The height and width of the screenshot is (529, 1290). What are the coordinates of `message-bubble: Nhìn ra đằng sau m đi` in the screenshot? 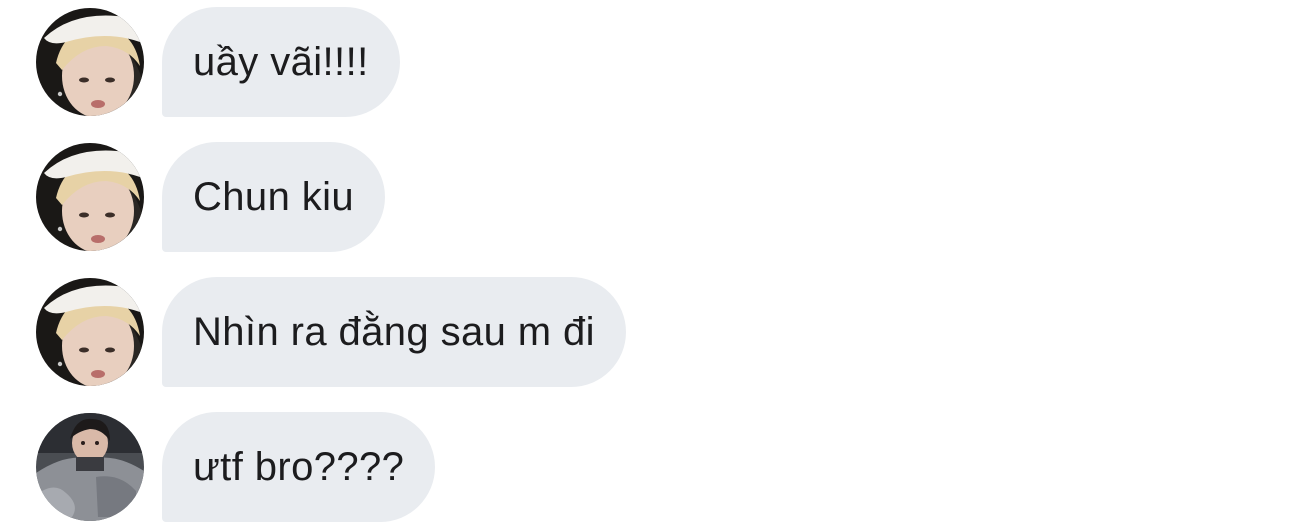 It's located at (394, 332).